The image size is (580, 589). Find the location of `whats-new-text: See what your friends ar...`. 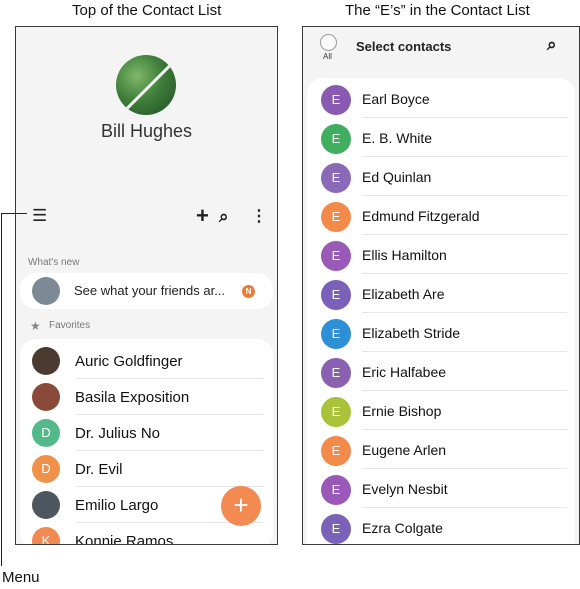

whats-new-text: See what your friends ar... is located at coordinates (150, 290).